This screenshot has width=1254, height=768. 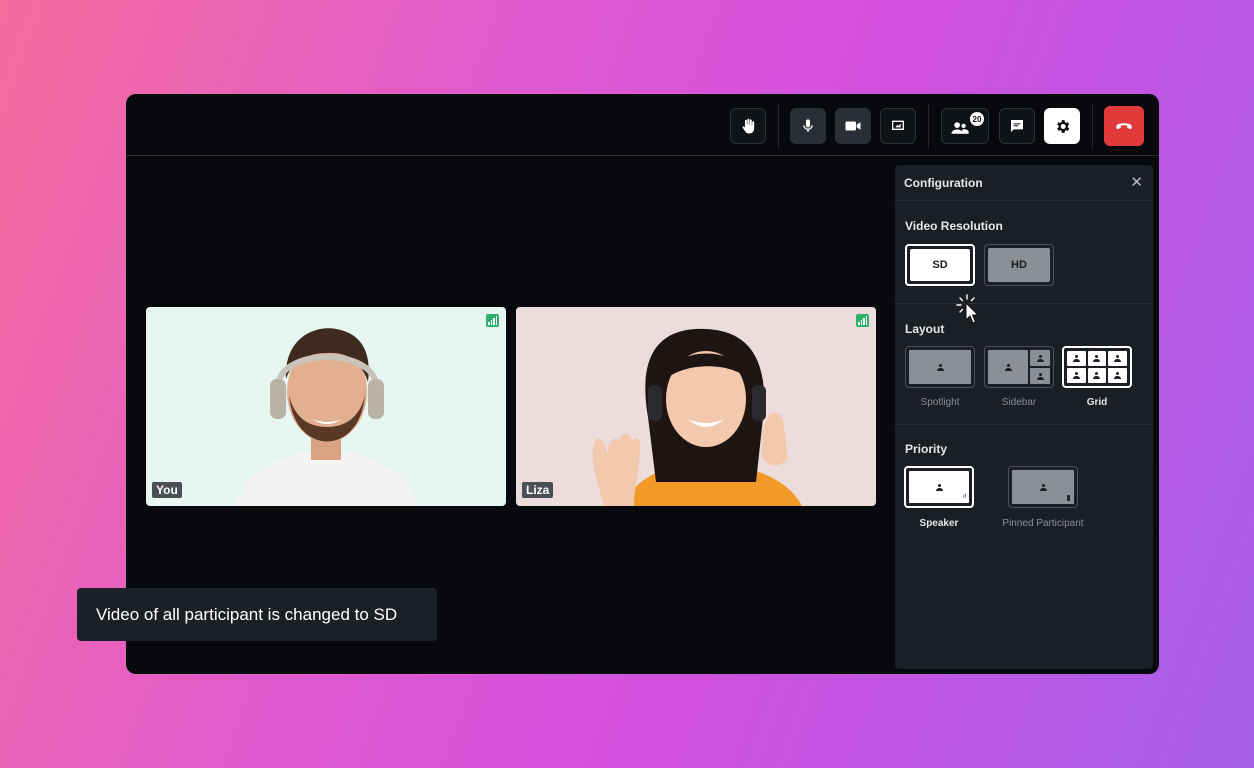 What do you see at coordinates (925, 329) in the screenshot?
I see `layout-title: Layout` at bounding box center [925, 329].